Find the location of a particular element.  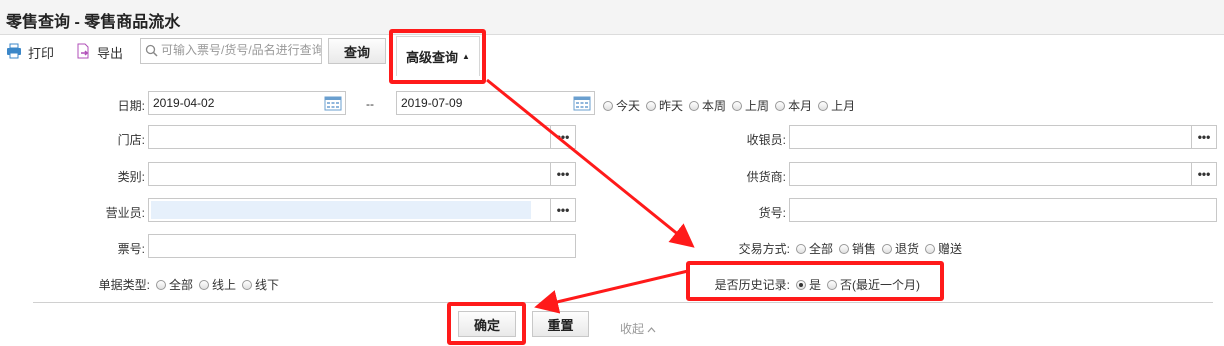

item-no-label: 货号: is located at coordinates (772, 213).